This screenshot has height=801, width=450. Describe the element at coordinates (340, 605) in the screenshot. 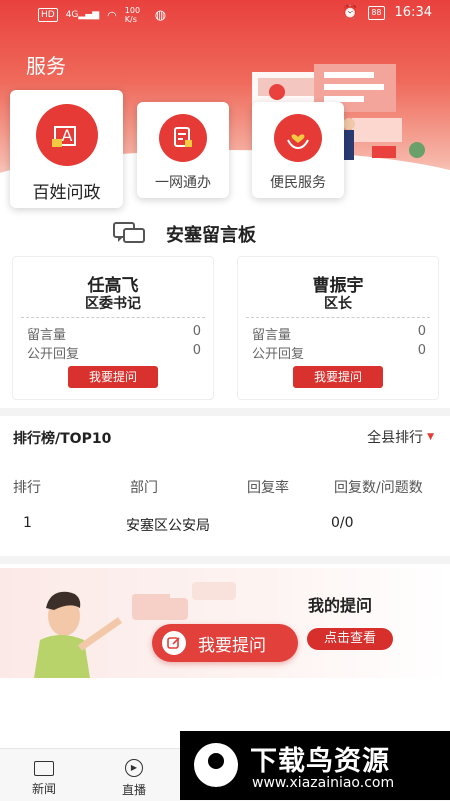

I see `my-question-title: 我的提问` at that location.